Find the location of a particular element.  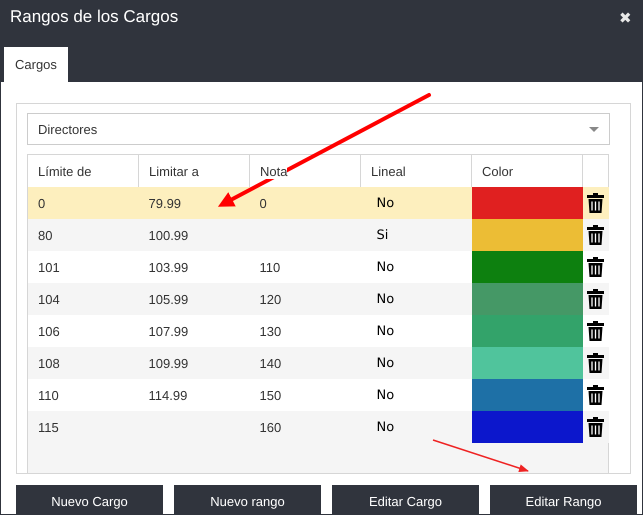

table-cell: 101 is located at coordinates (49, 267).